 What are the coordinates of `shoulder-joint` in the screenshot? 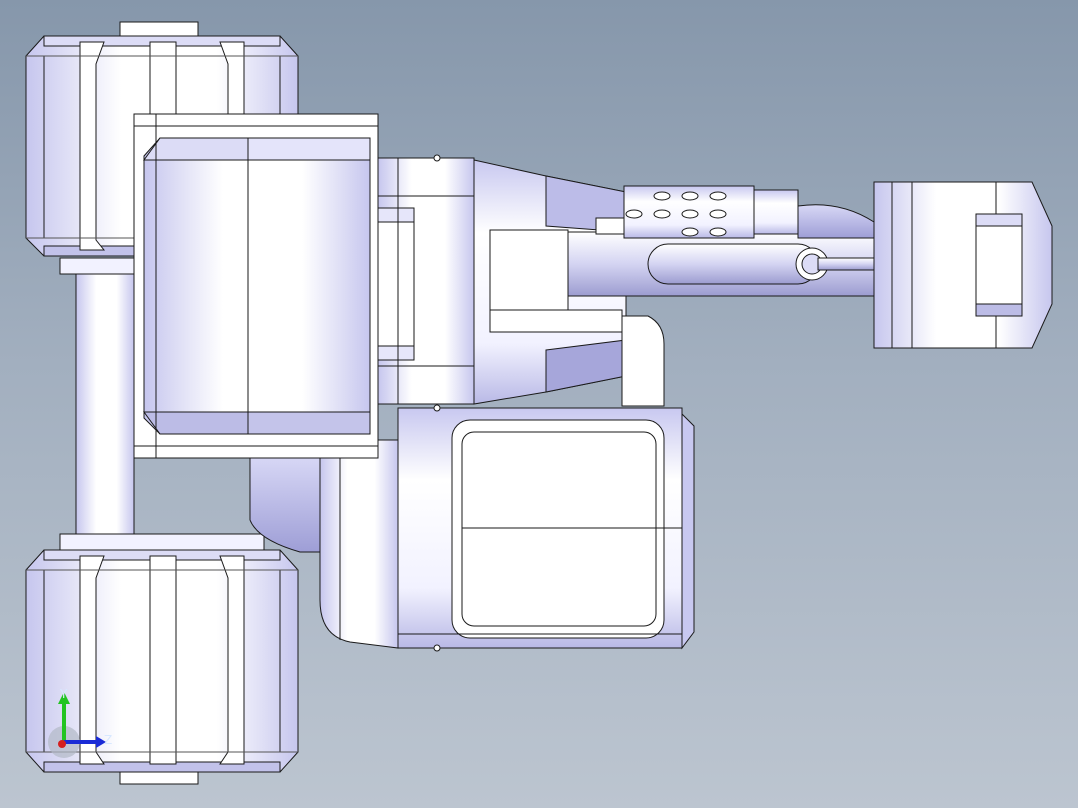 It's located at (426, 283).